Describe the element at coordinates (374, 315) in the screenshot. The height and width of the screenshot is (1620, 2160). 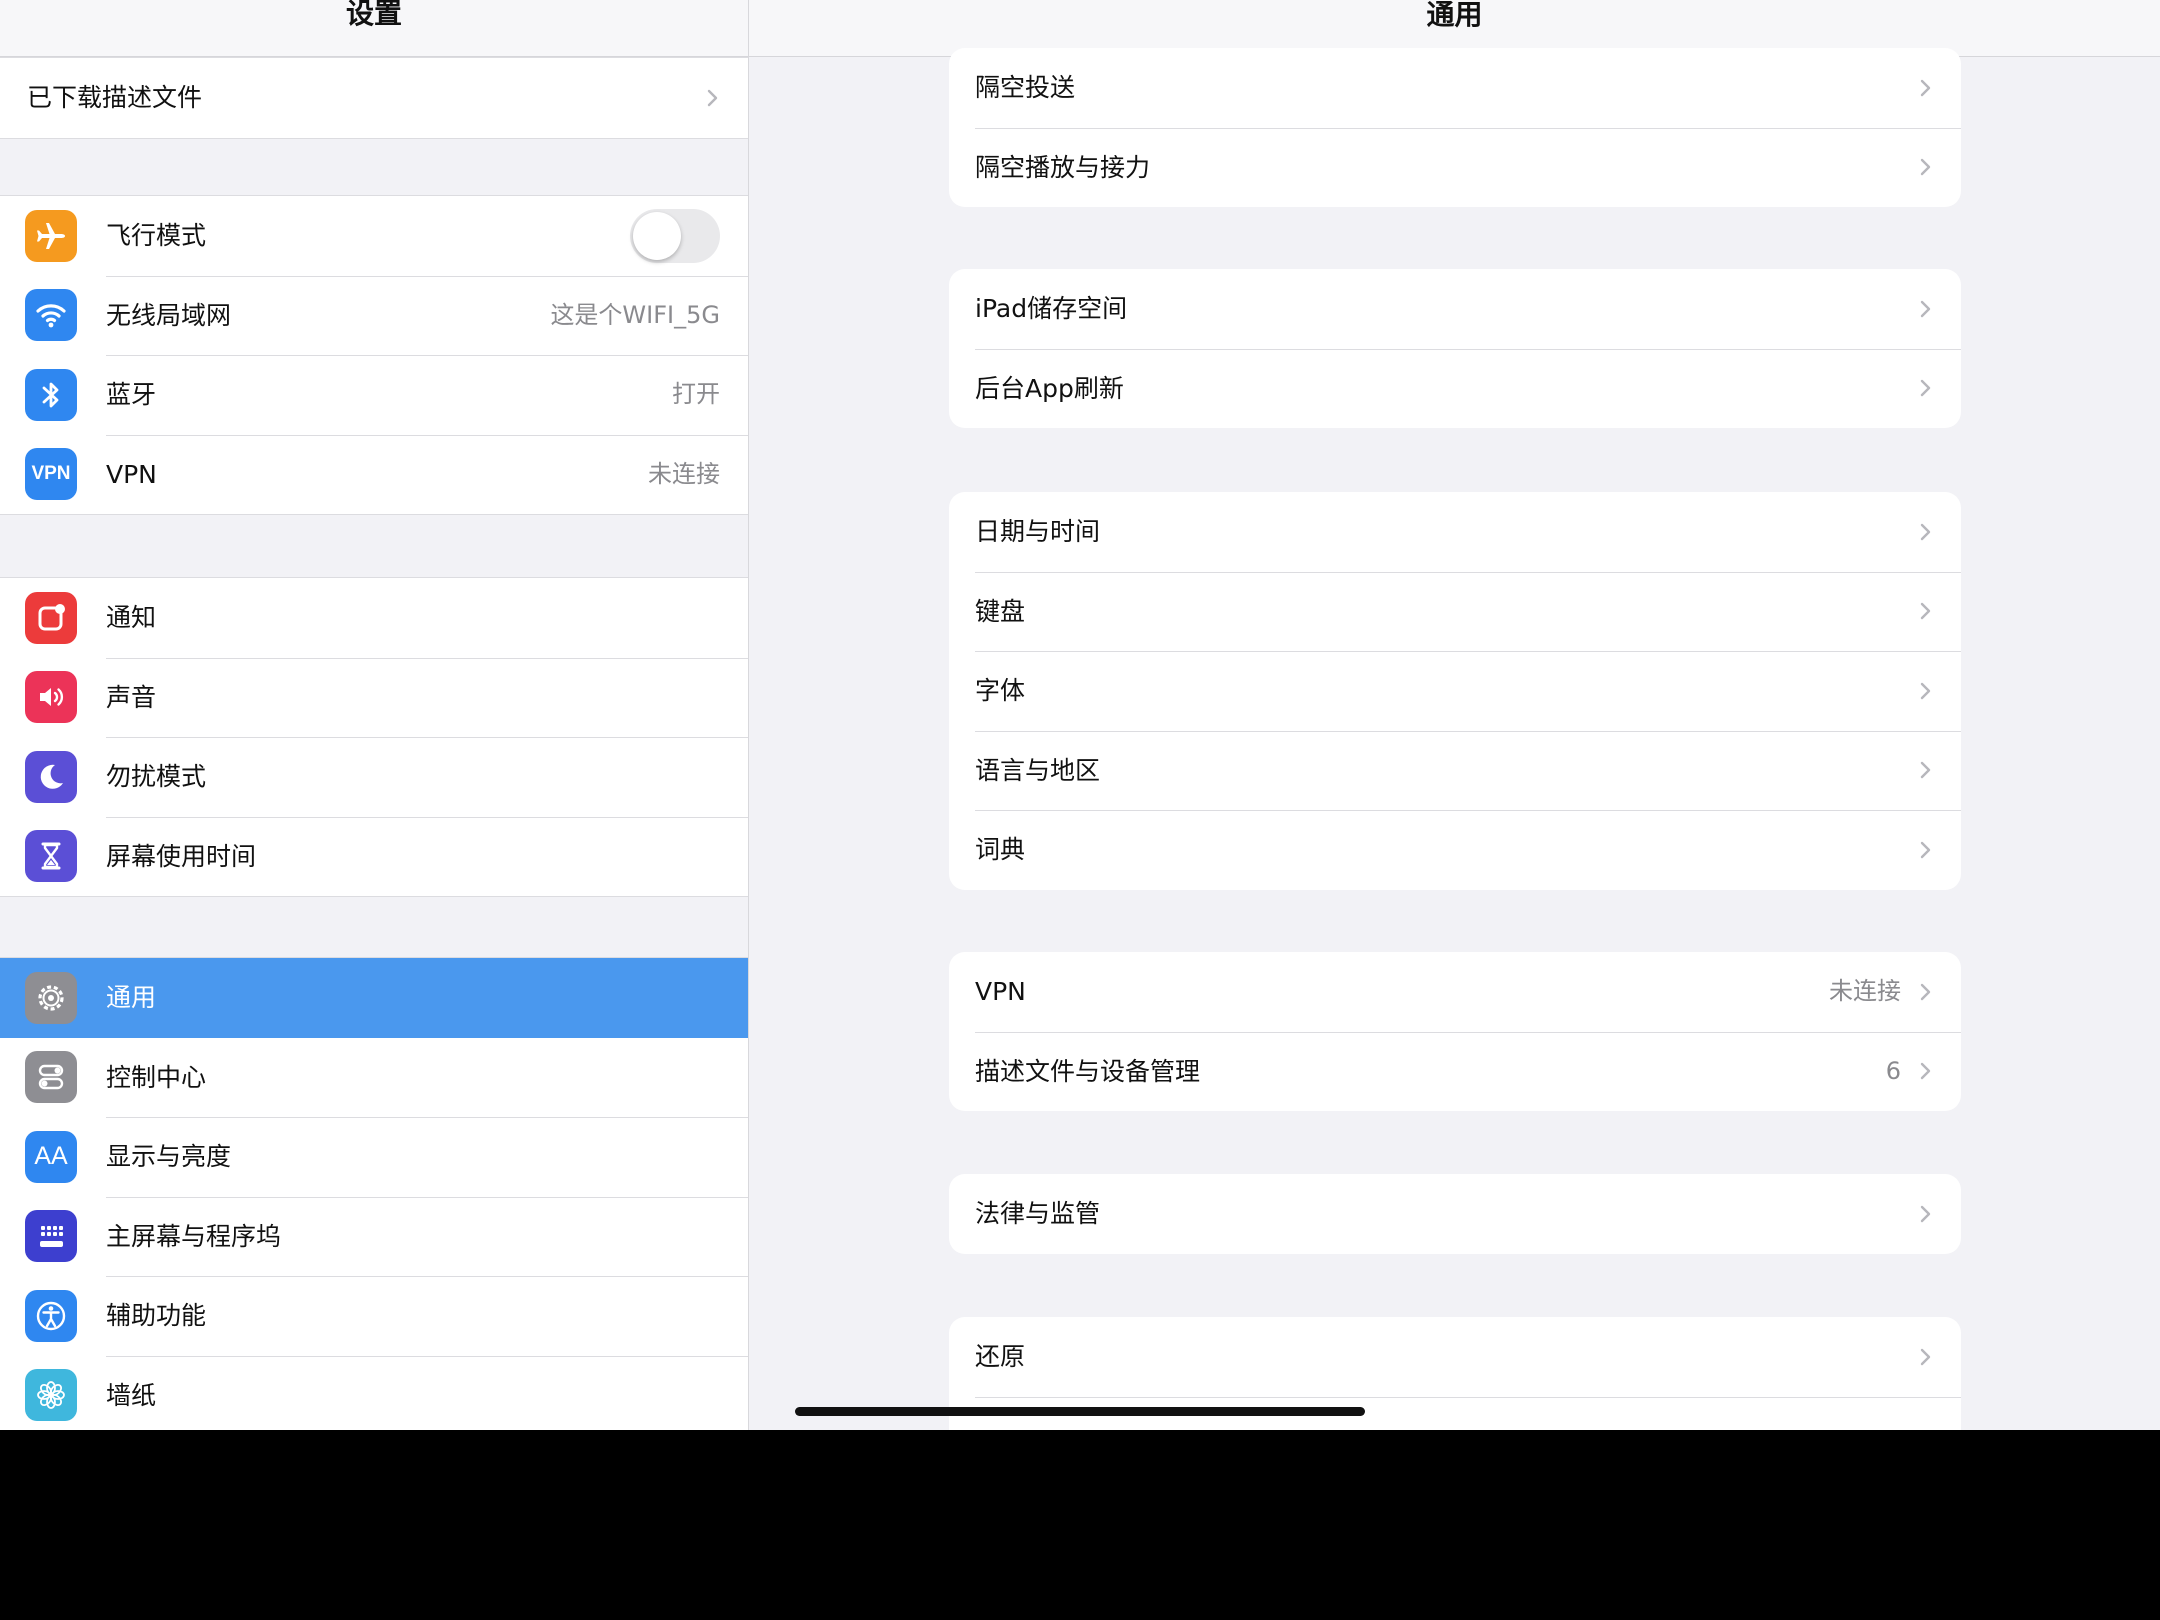
I see `sidebar-item-wifi: 无线局域网 这是个WIFI_5G` at that location.